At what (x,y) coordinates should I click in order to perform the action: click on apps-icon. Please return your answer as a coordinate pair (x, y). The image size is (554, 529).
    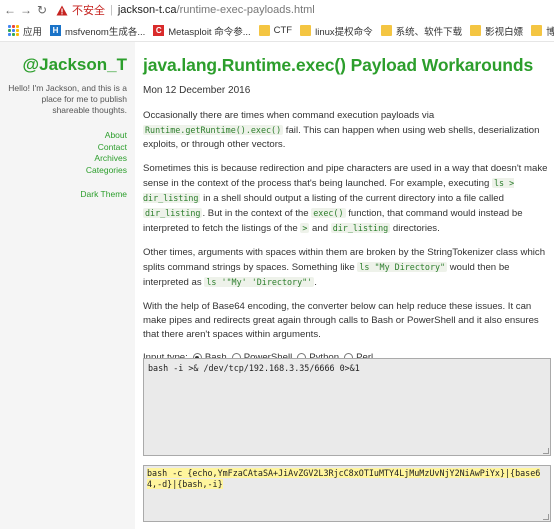
    Looking at the image, I should click on (13, 30).